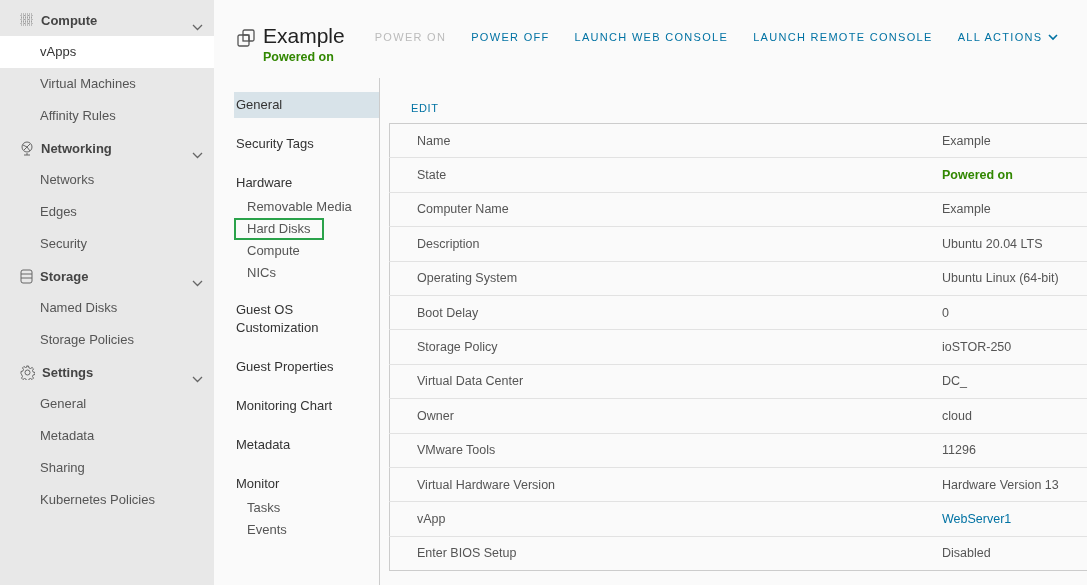  What do you see at coordinates (1008, 37) in the screenshot?
I see `action-button: ALL ACTIONS` at bounding box center [1008, 37].